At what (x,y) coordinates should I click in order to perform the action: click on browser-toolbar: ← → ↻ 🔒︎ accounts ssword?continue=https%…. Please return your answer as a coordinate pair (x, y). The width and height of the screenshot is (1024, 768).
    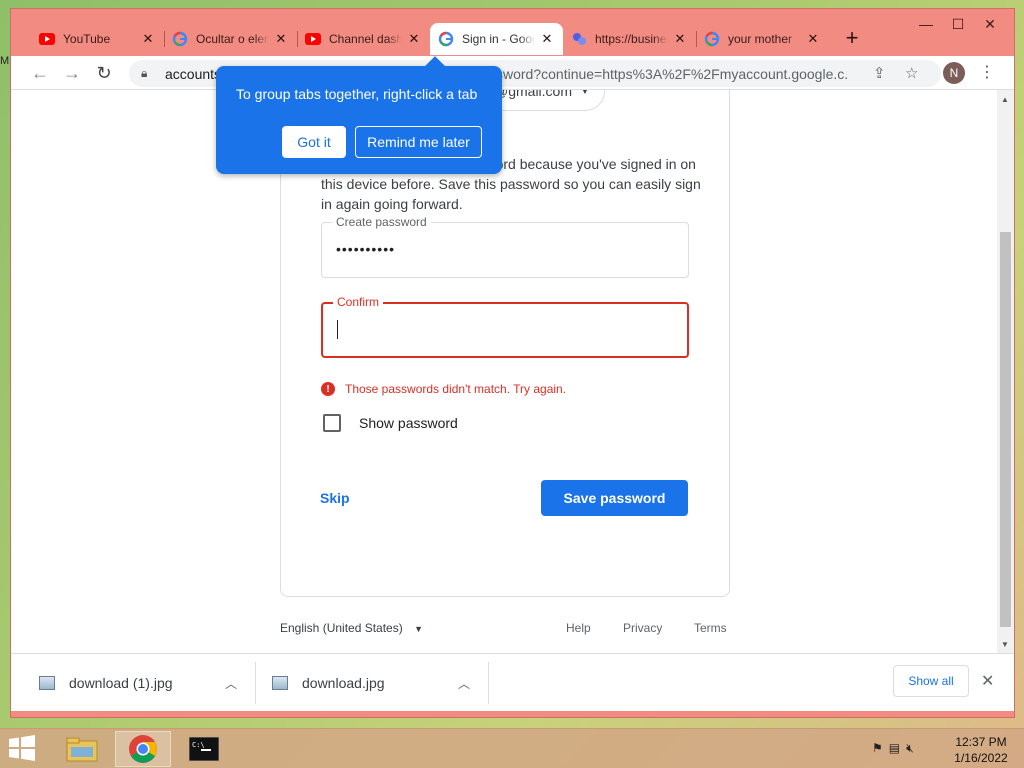
    Looking at the image, I should click on (512, 73).